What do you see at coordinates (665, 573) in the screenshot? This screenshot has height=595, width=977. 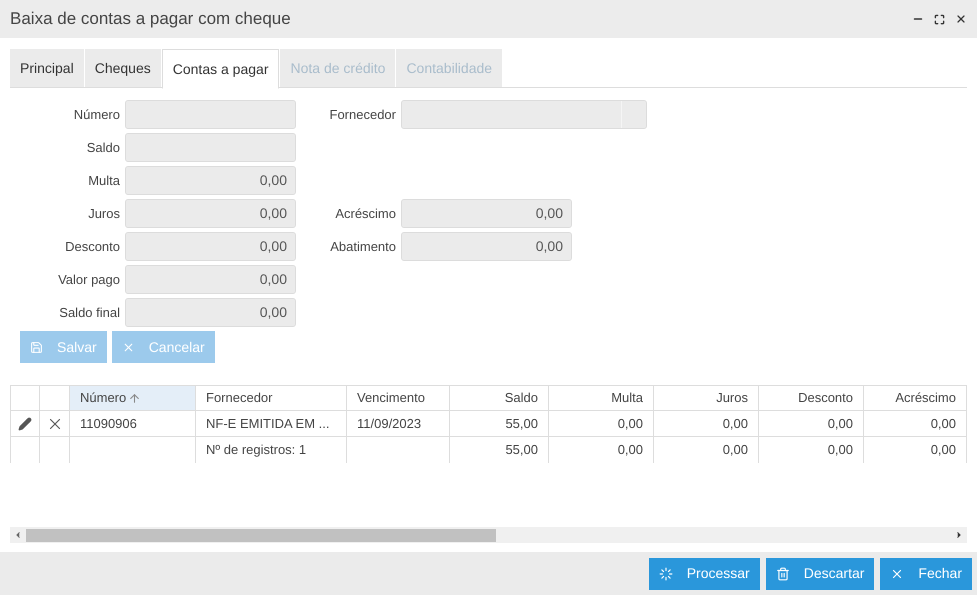 I see `spinner-icon` at bounding box center [665, 573].